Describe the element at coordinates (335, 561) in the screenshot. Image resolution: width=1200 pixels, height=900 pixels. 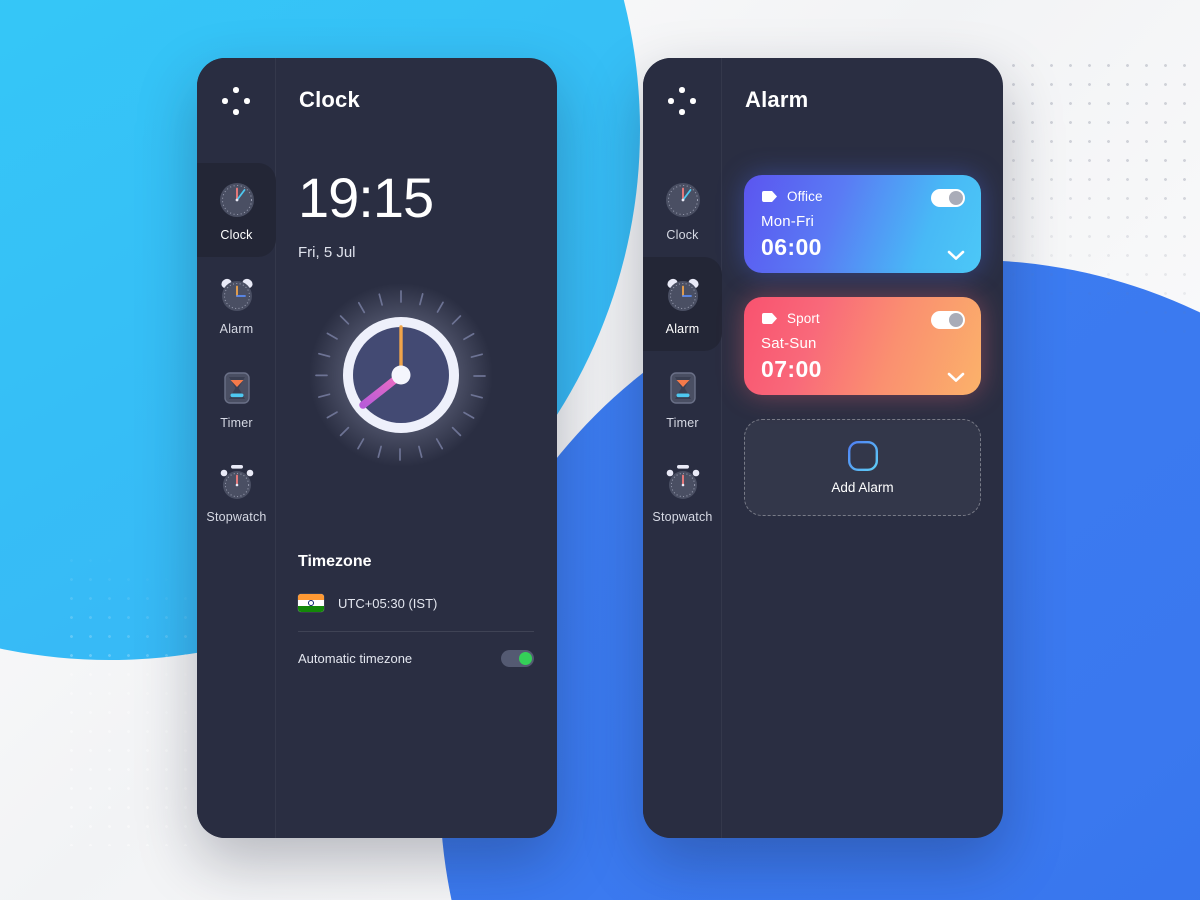
I see `timezone-heading: Timezone` at that location.